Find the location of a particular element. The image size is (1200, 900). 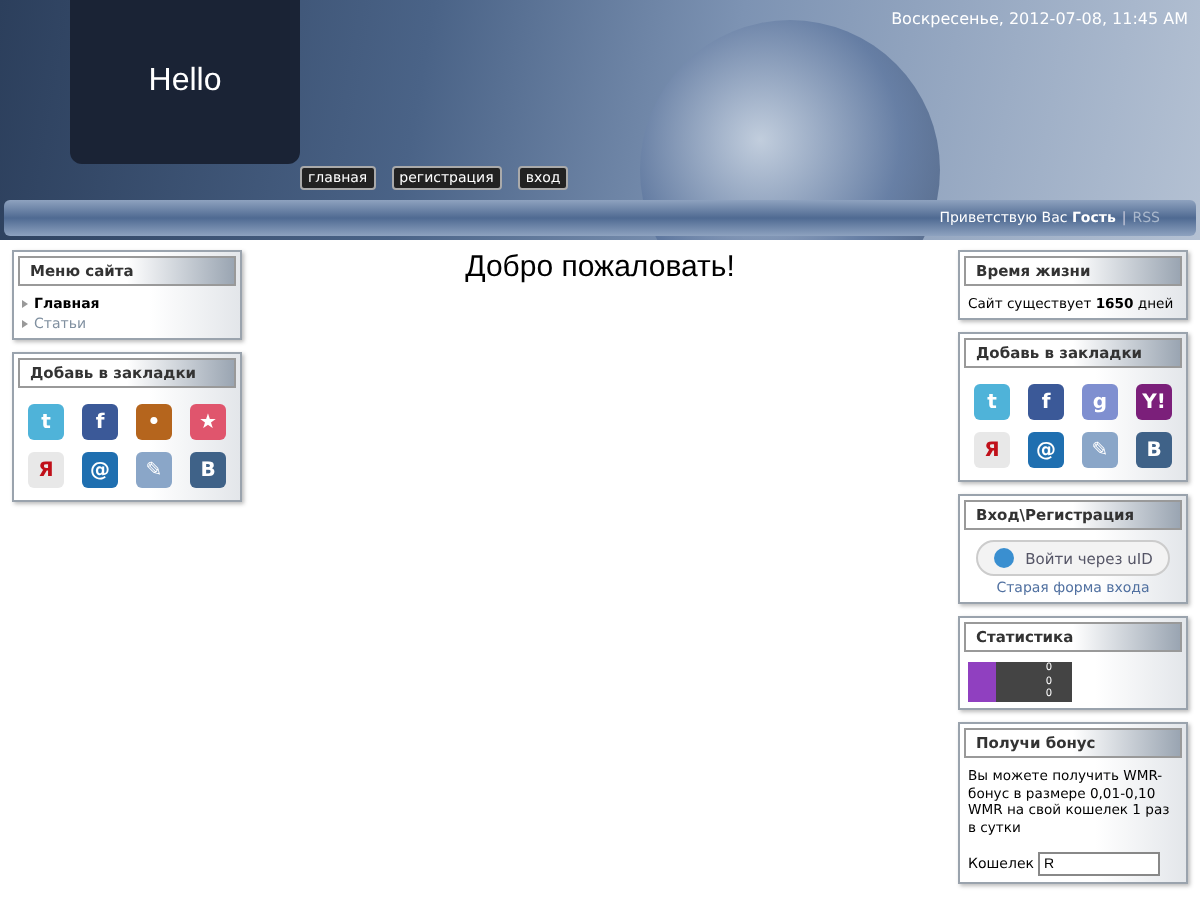

bookmark-icon: Y! is located at coordinates (1154, 402).